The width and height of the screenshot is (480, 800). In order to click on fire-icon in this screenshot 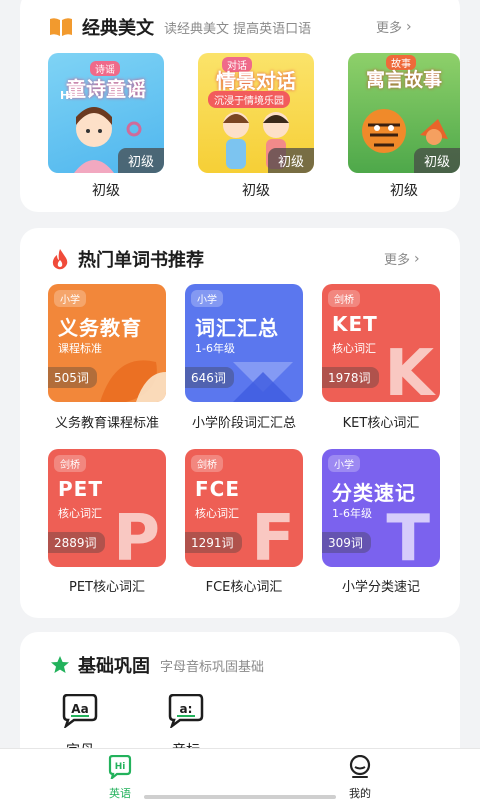, I will do `click(60, 259)`.